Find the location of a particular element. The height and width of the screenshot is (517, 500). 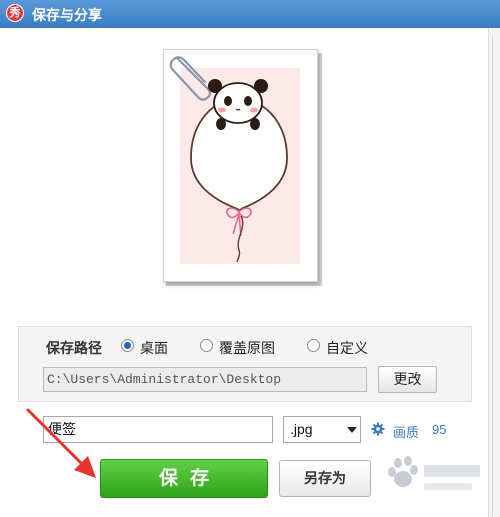

meitu-logo-icon: 秀 is located at coordinates (15, 13).